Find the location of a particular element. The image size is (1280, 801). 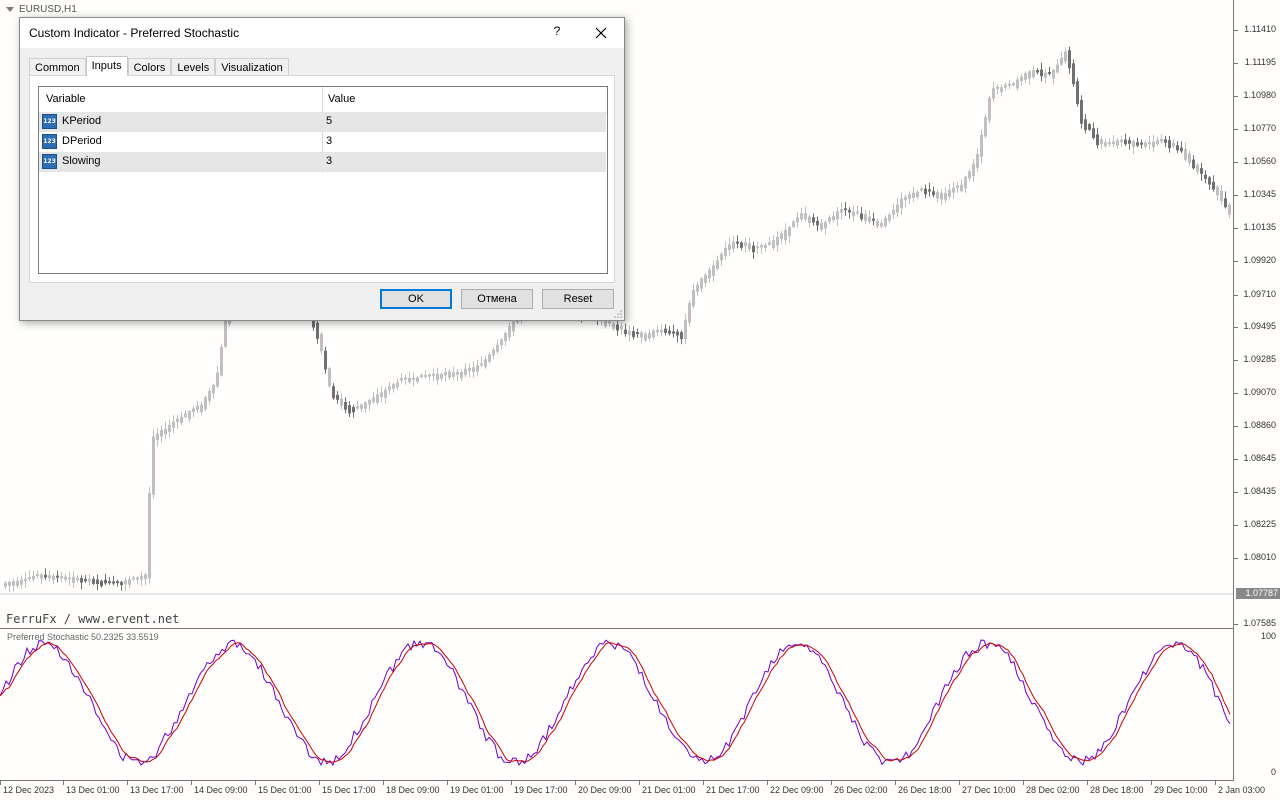

close-button is located at coordinates (601, 33).